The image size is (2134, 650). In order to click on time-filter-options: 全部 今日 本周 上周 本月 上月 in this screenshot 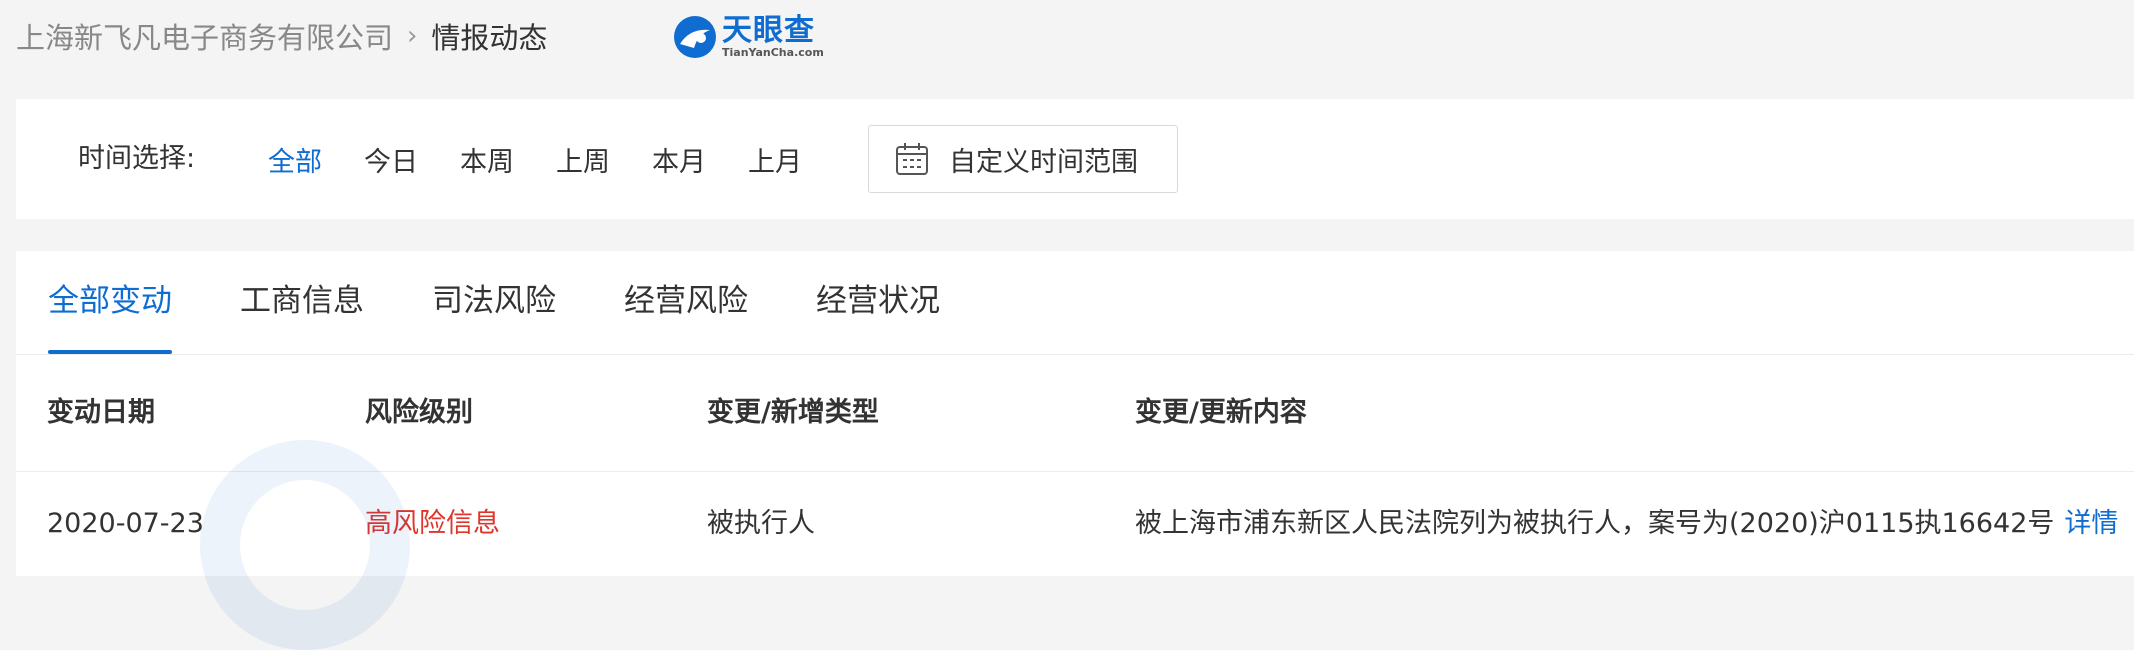, I will do `click(556, 159)`.